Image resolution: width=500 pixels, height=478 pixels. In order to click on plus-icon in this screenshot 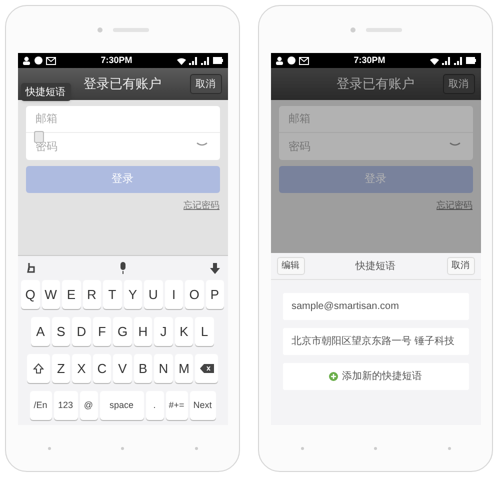, I will do `click(333, 376)`.